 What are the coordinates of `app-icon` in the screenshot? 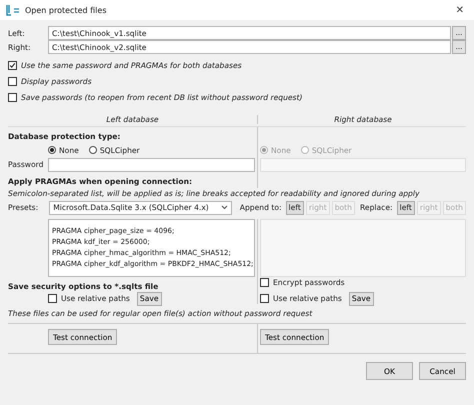 It's located at (13, 10).